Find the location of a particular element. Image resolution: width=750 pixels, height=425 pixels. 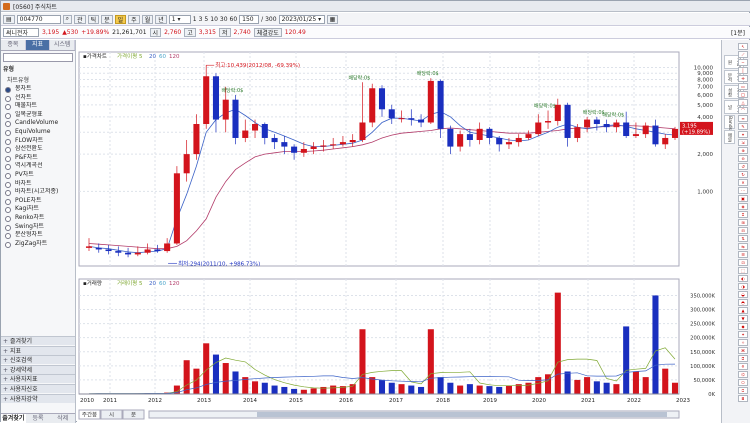

tab-week: 주 is located at coordinates (134, 19).